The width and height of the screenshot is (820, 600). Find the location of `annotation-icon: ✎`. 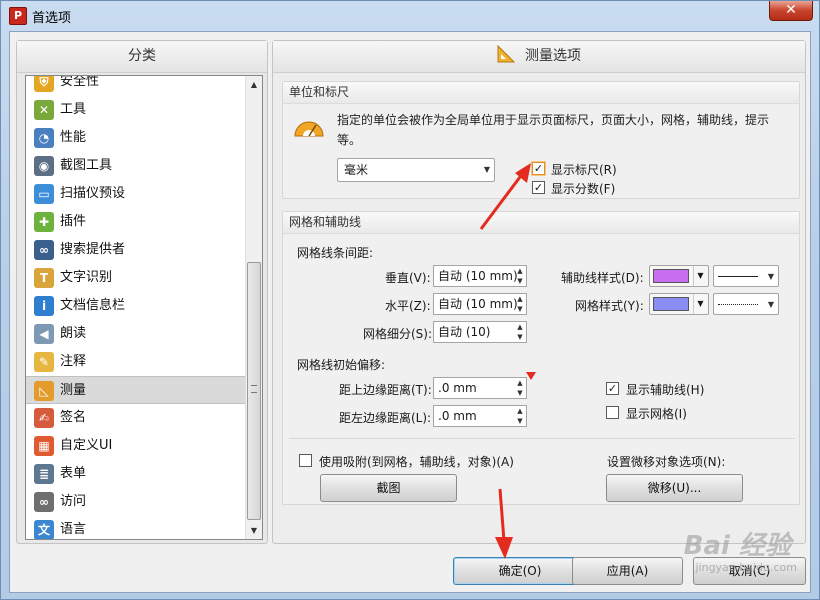

annotation-icon: ✎ is located at coordinates (44, 362).